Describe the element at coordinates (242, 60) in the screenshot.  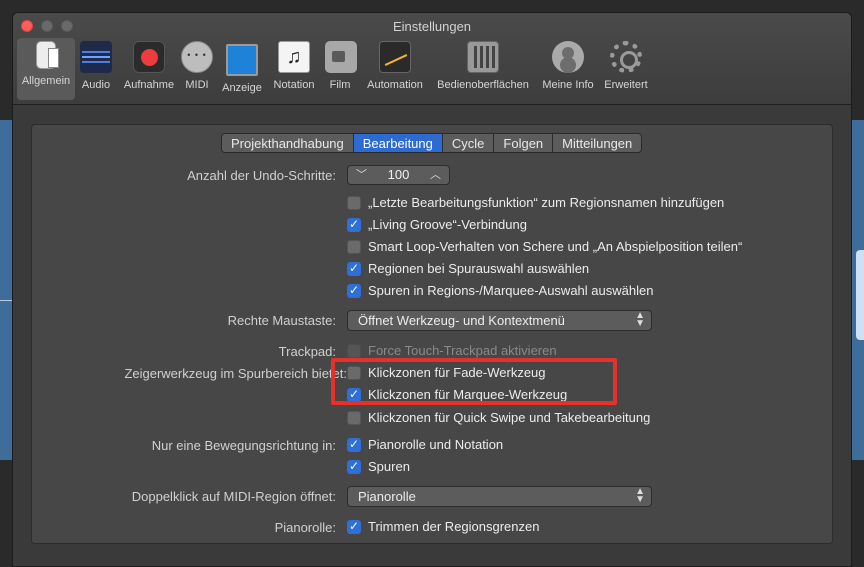
I see `display-icon` at that location.